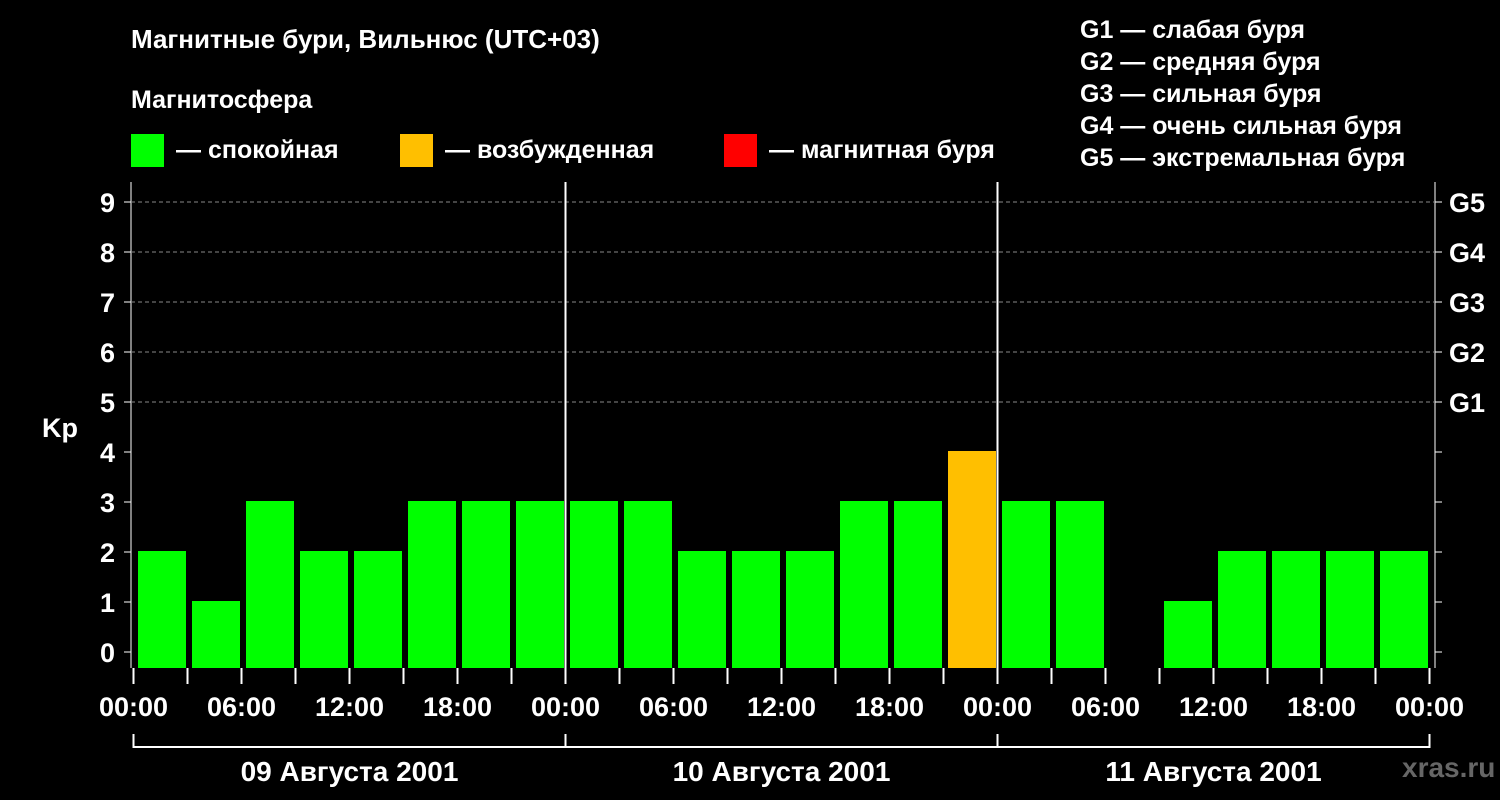 The height and width of the screenshot is (800, 1500). I want to click on g-scale-label: G1, so click(1467, 403).